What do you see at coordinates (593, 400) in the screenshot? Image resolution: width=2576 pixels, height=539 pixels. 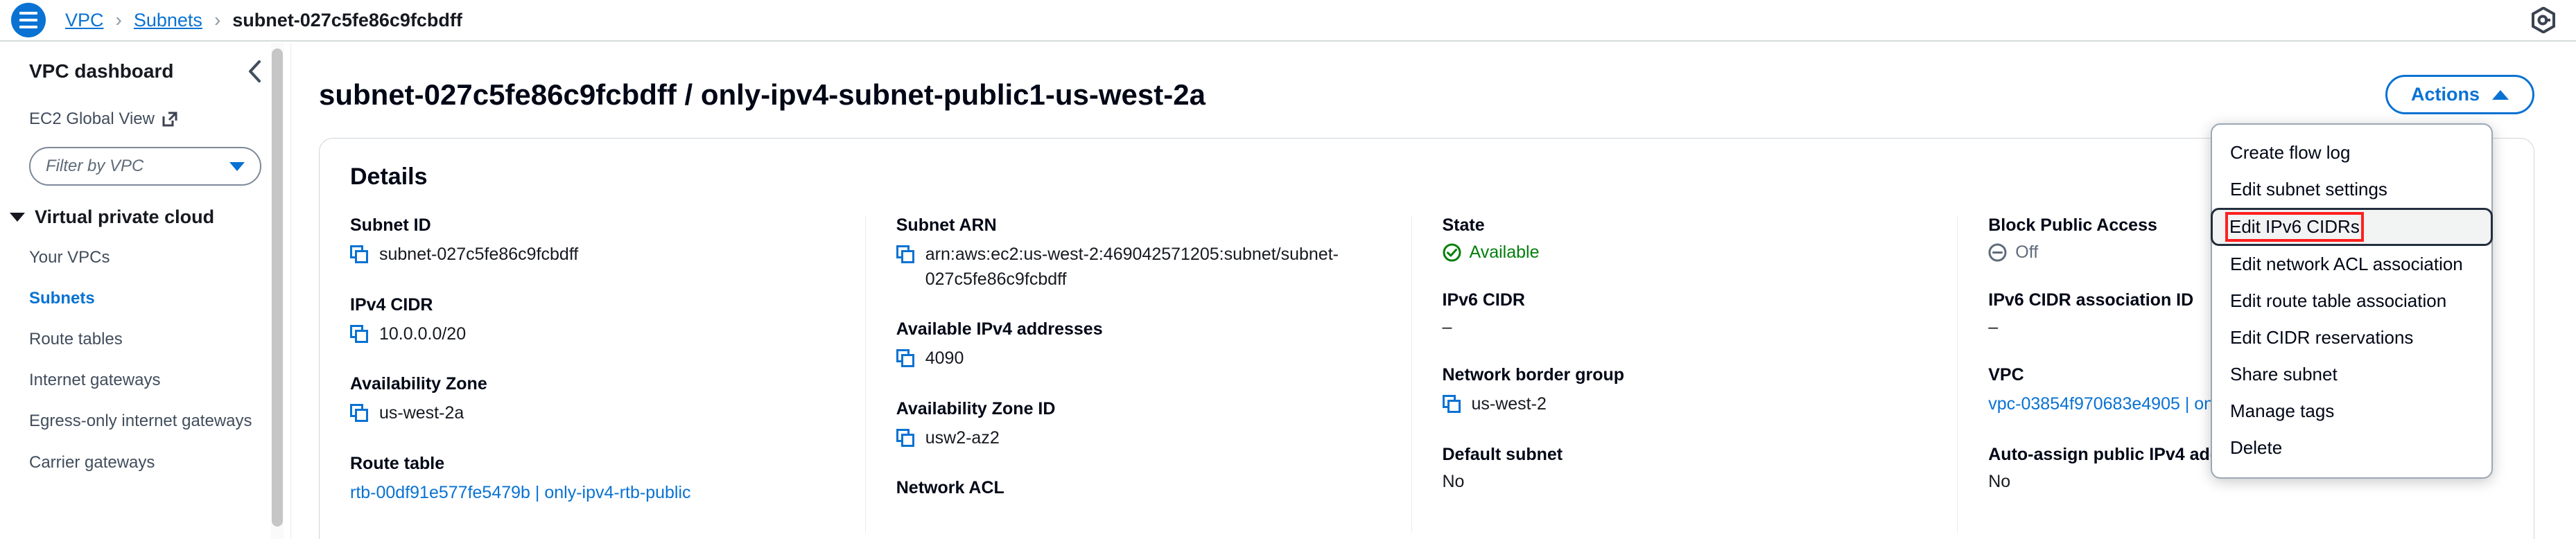 I see `field-availability-zone: Availability Zone us-west-2a` at bounding box center [593, 400].